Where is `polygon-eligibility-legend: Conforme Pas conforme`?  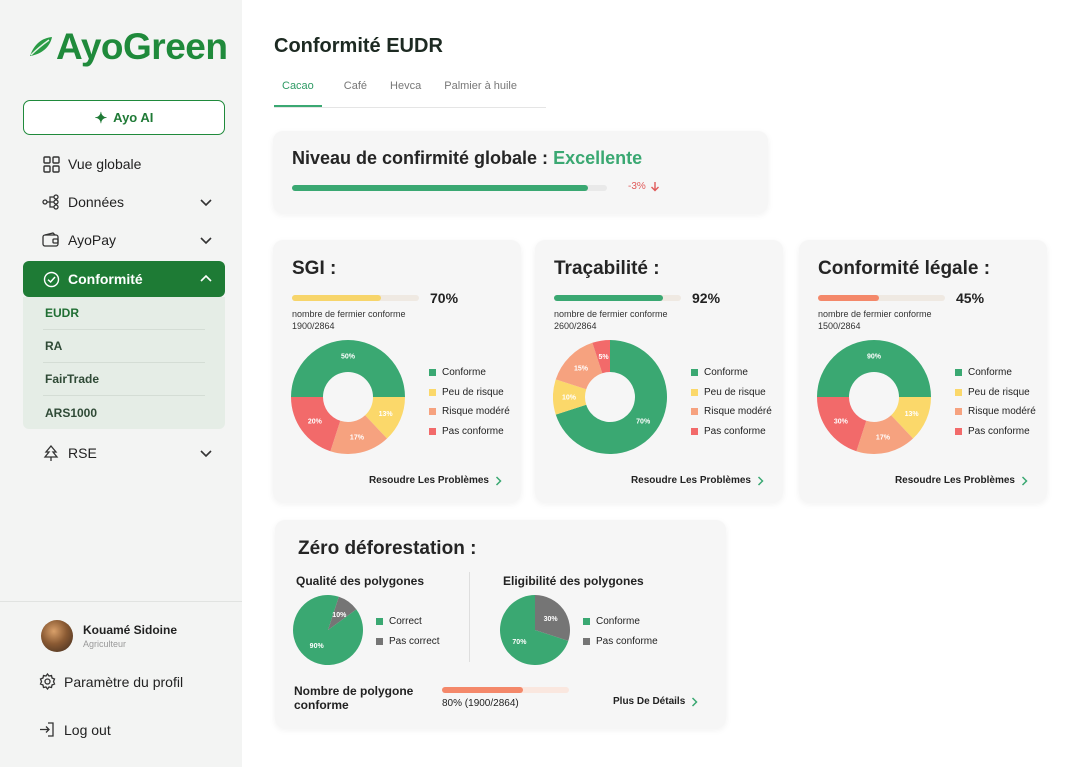 polygon-eligibility-legend: Conforme Pas conforme is located at coordinates (620, 631).